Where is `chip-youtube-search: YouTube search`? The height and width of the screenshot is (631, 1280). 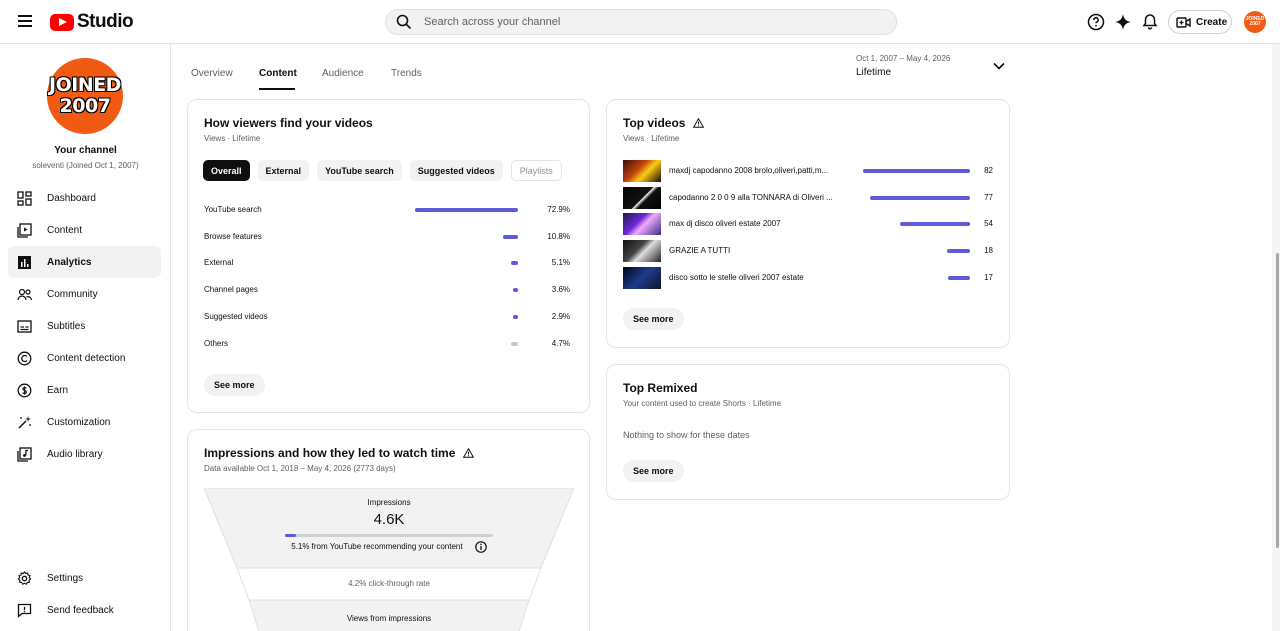 chip-youtube-search: YouTube search is located at coordinates (359, 170).